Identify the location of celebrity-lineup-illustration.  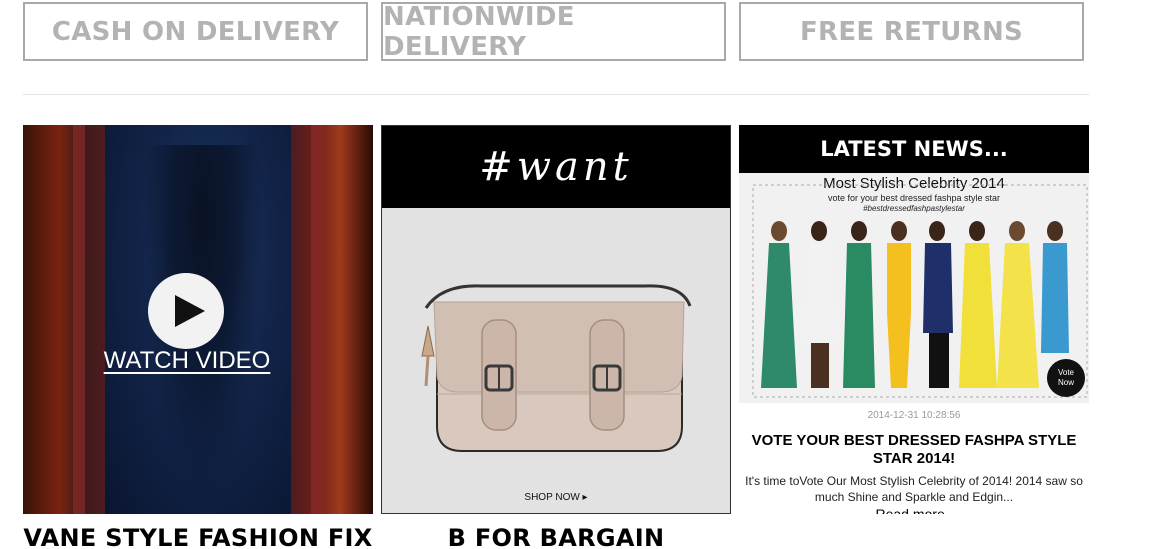
(920, 291).